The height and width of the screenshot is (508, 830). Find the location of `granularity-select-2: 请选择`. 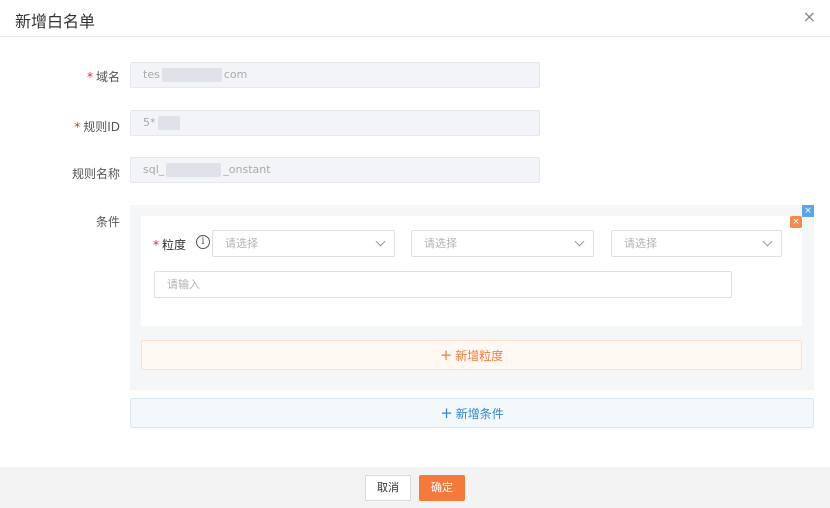

granularity-select-2: 请选择 is located at coordinates (502, 243).